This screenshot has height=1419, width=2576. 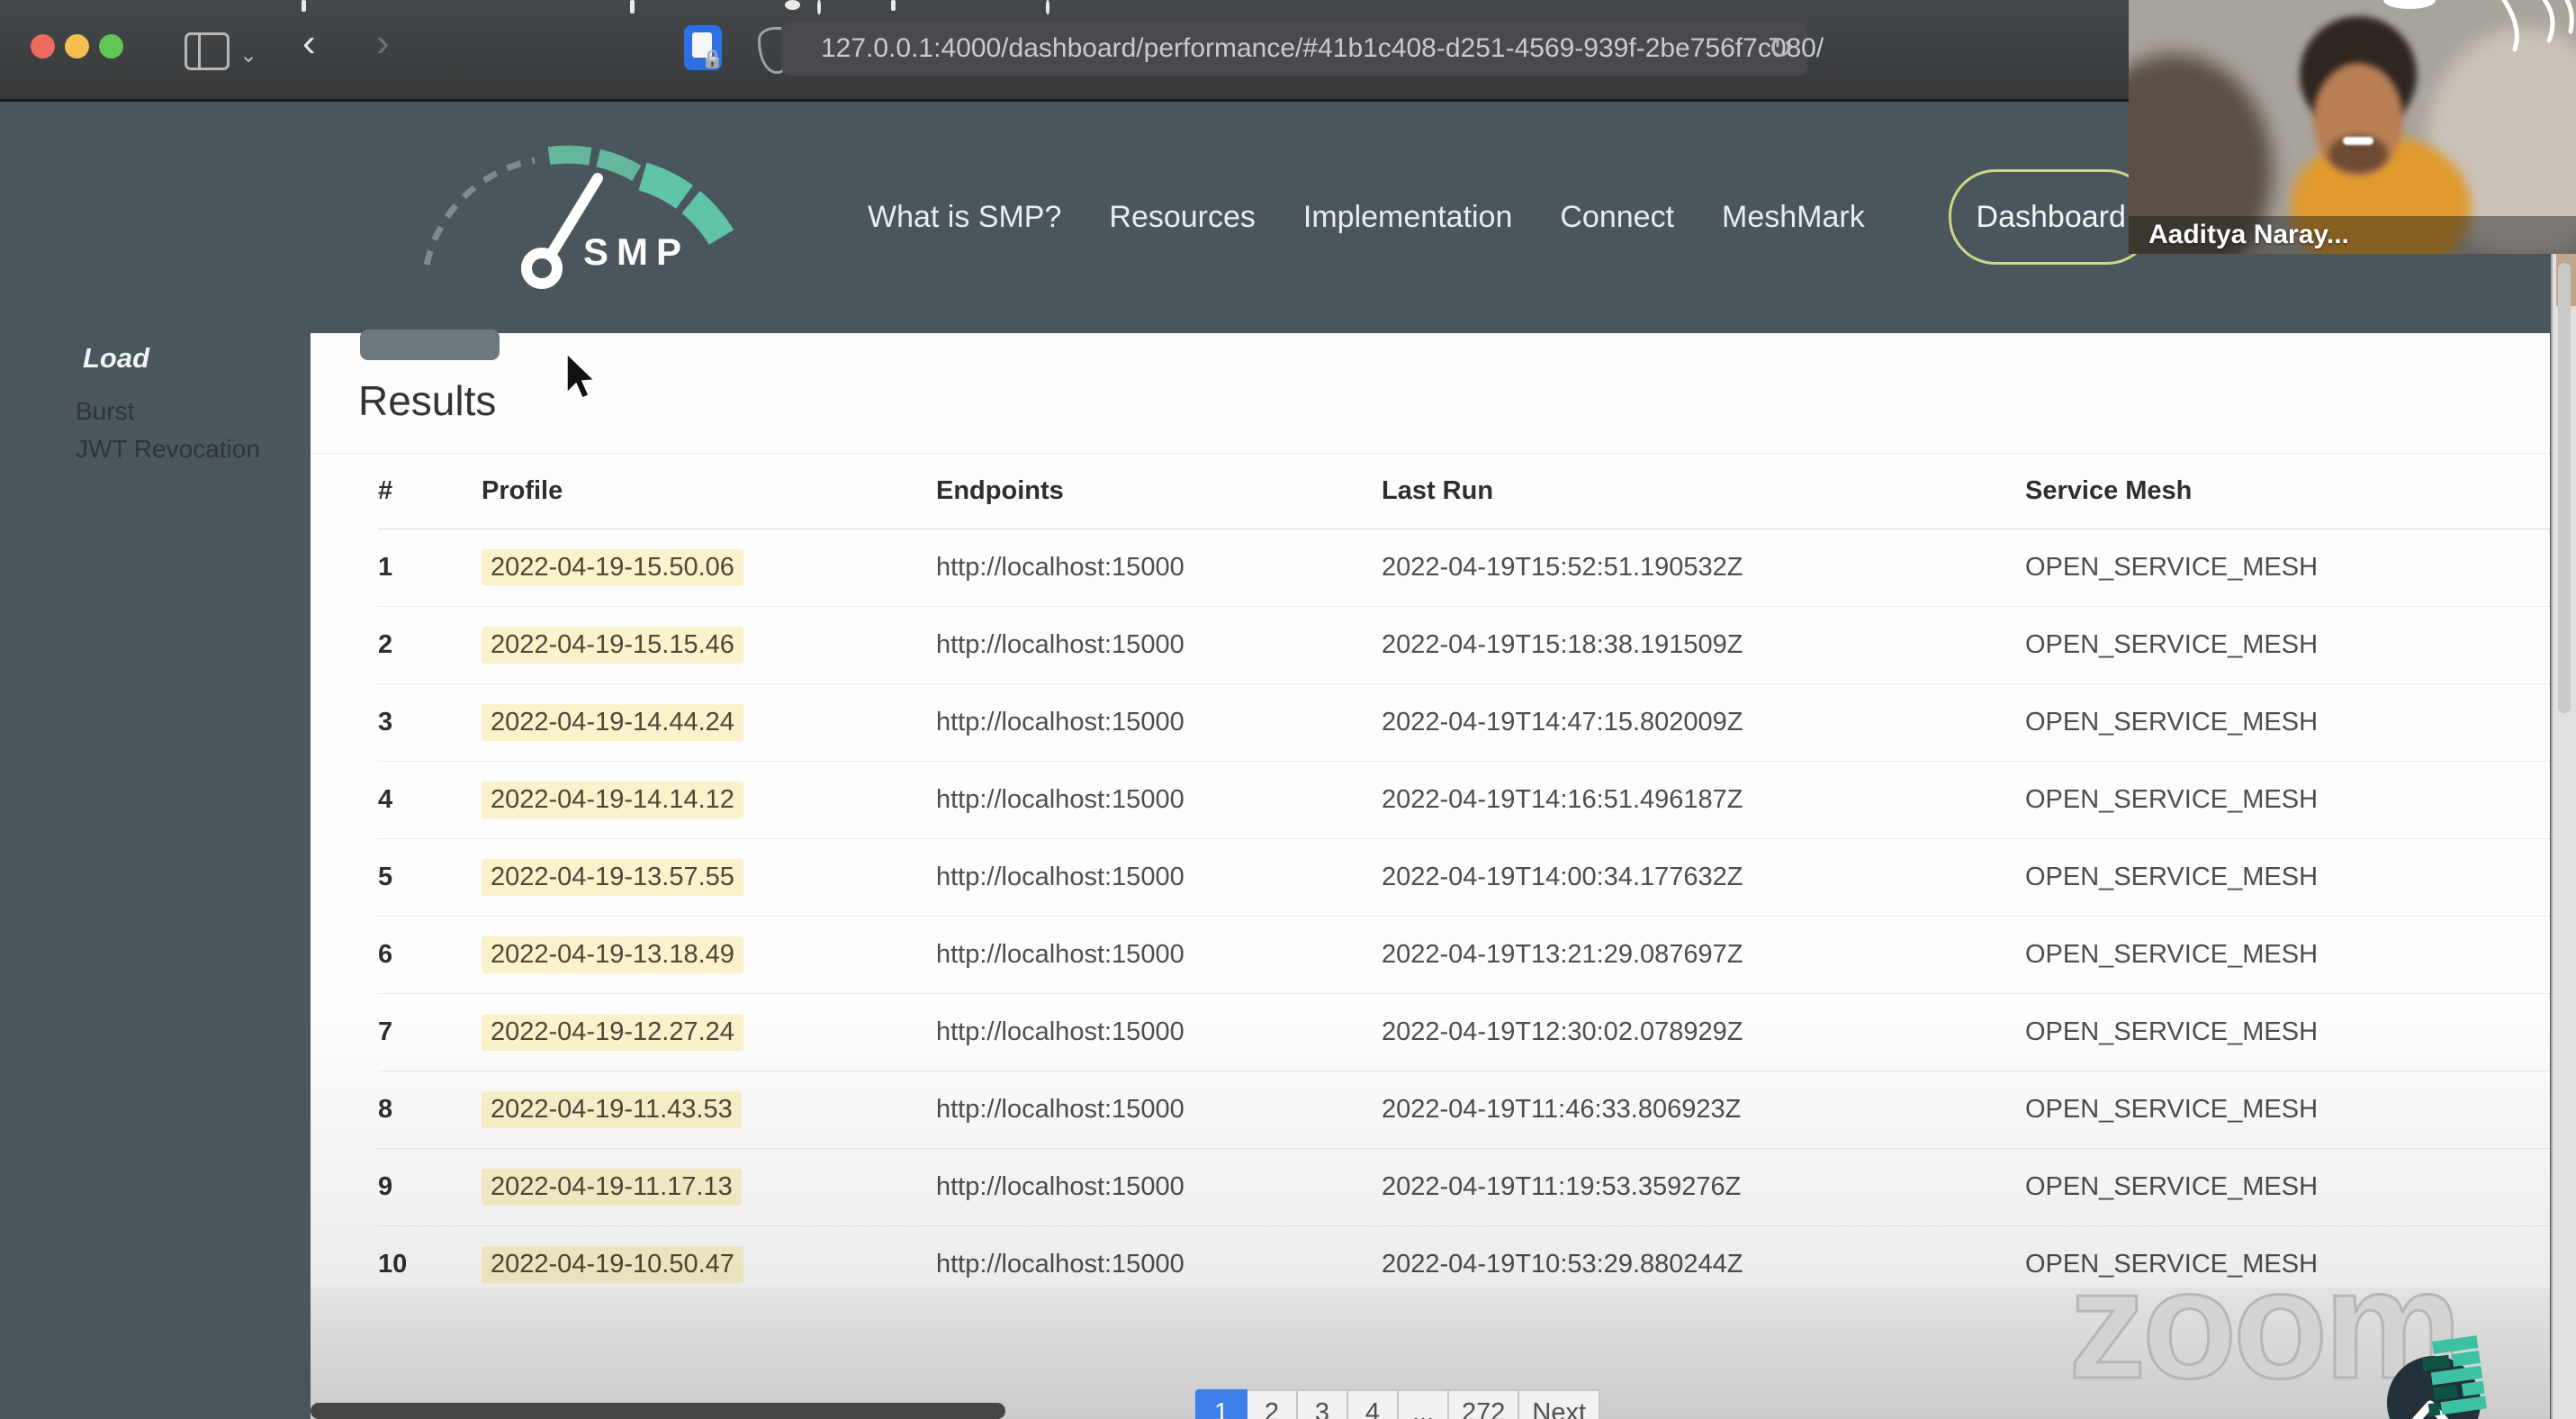 What do you see at coordinates (116, 358) in the screenshot?
I see `sidebar-item-load: Load` at bounding box center [116, 358].